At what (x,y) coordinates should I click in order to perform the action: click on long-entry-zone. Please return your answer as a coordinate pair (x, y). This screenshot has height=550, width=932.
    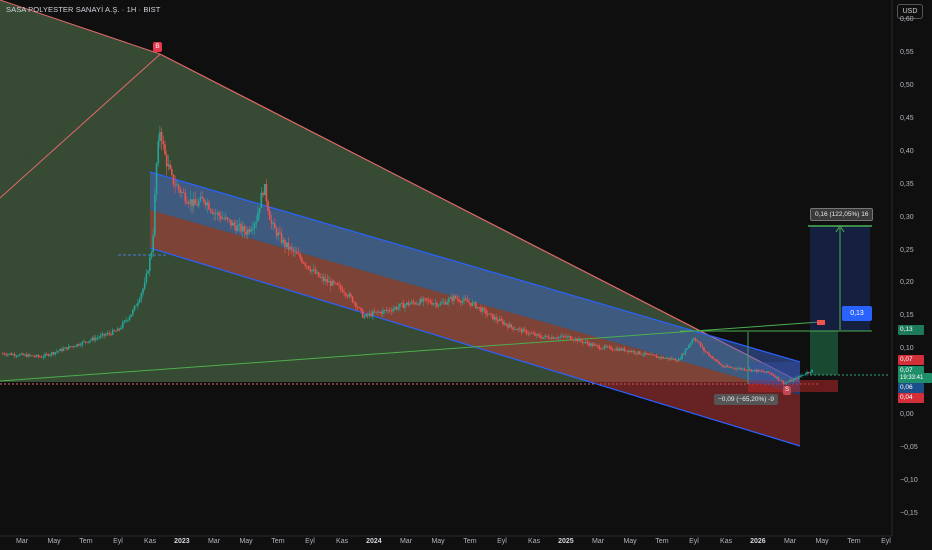
    Looking at the image, I should click on (824, 353).